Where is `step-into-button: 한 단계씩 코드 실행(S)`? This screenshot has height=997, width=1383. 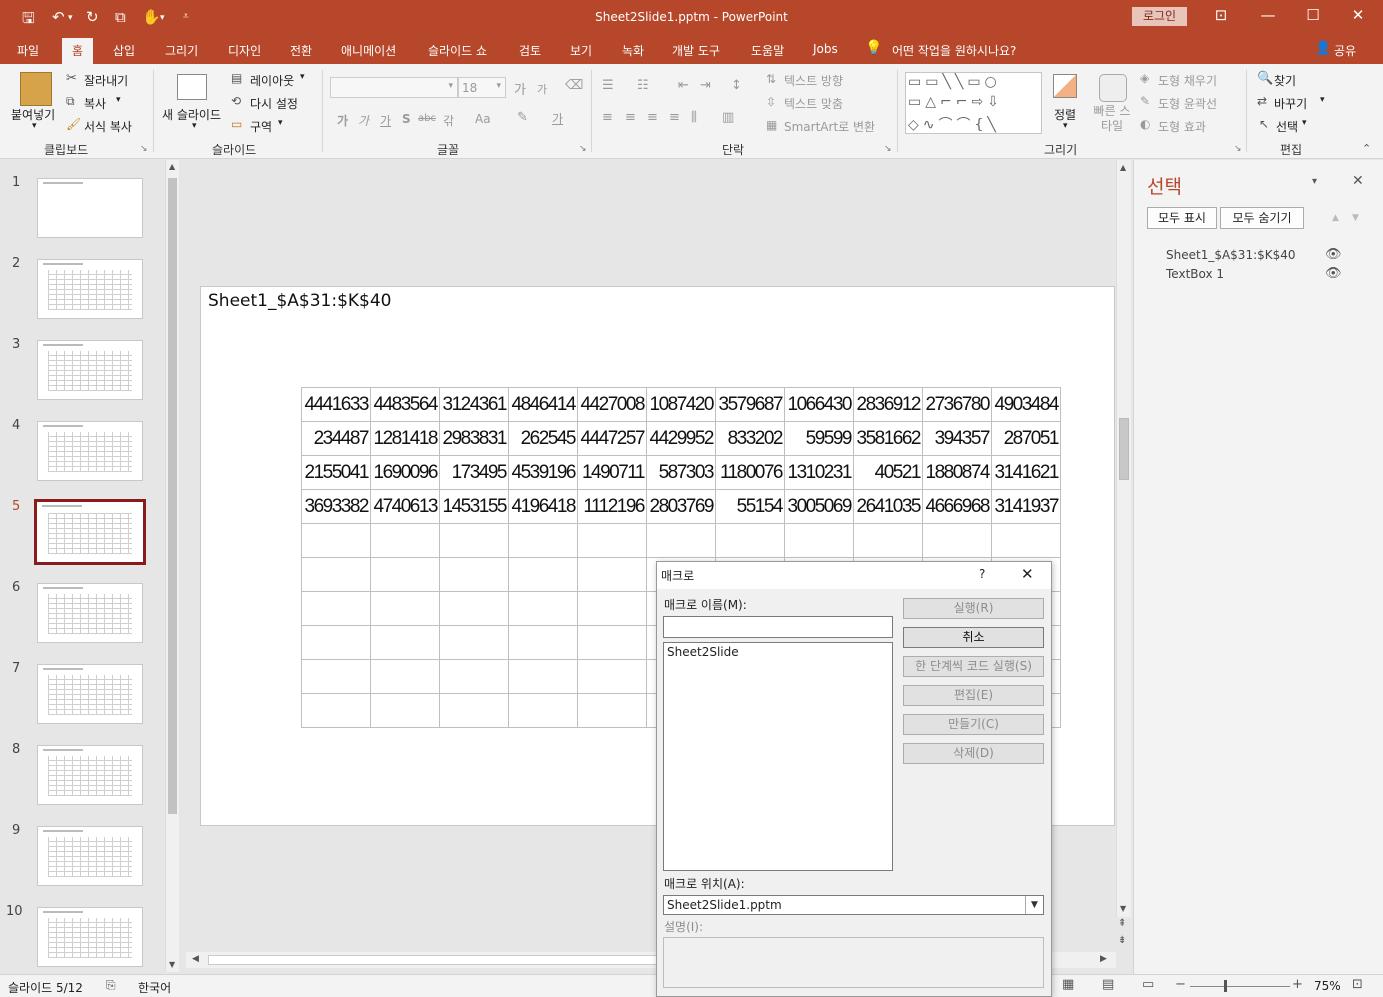 step-into-button: 한 단계씩 코드 실행(S) is located at coordinates (973, 666).